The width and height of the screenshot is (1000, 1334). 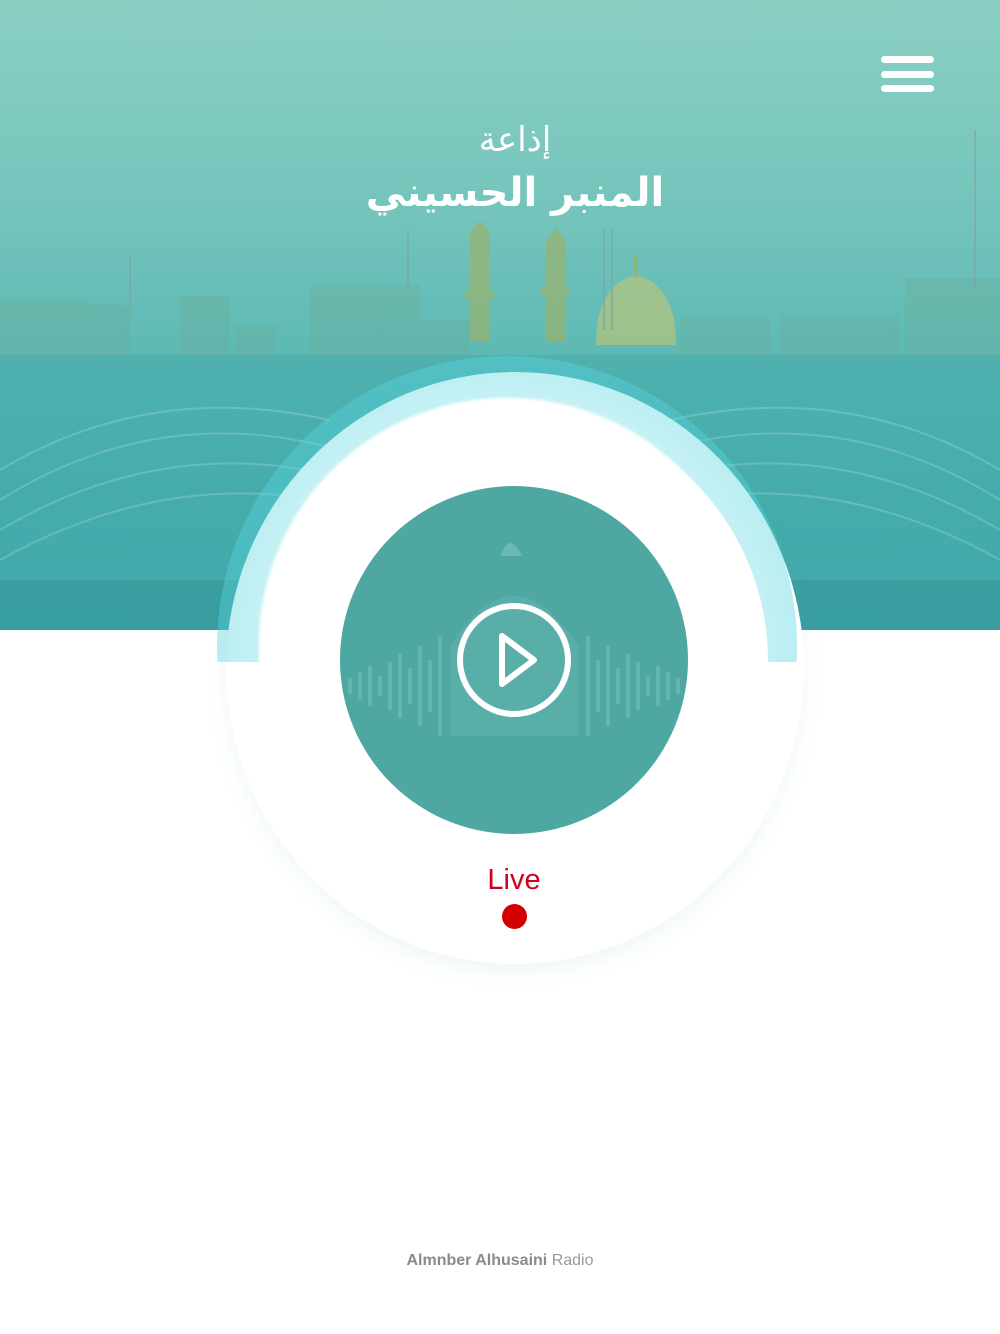 I want to click on station-title: المنبر الحسيني, so click(x=515, y=193).